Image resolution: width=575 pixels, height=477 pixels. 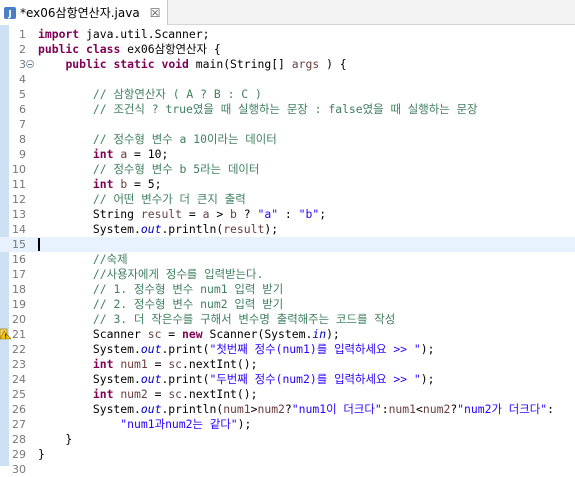 I want to click on code-line: 12 // 어떤 변수가 더 큰지 출력, so click(x=287, y=199).